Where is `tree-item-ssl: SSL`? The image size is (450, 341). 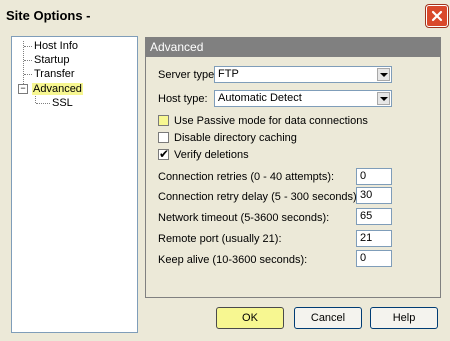 tree-item-ssl: SSL is located at coordinates (62, 103).